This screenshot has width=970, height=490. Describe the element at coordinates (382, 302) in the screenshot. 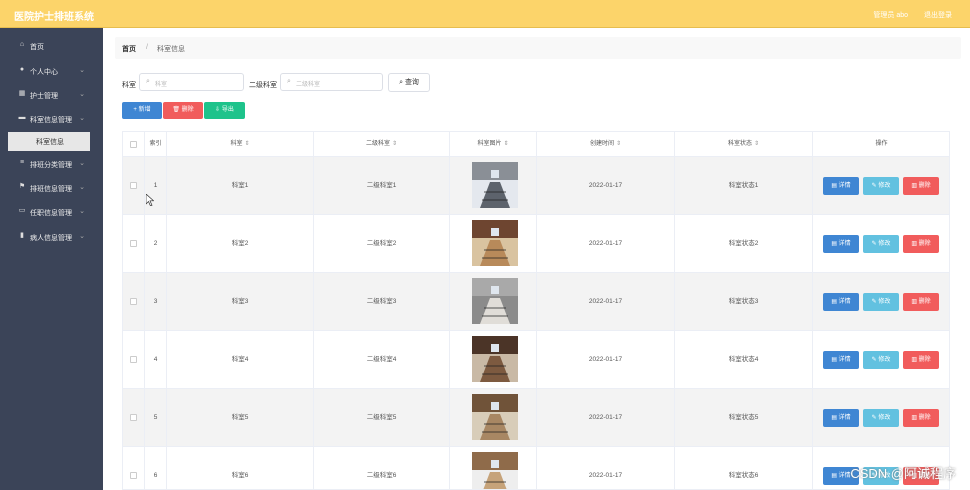

I see `row-subdept: 二级科室3` at that location.